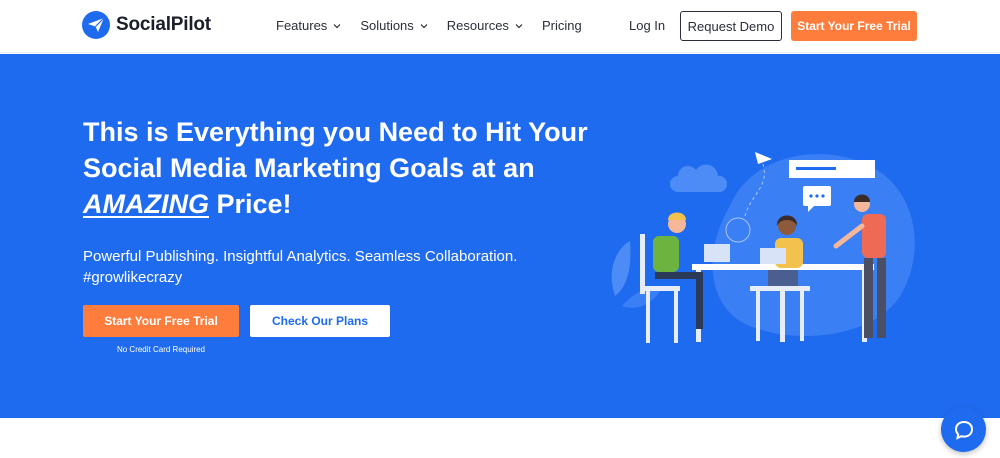 This screenshot has width=1000, height=458. Describe the element at coordinates (763, 247) in the screenshot. I see `team-collaboration-illustration` at that location.